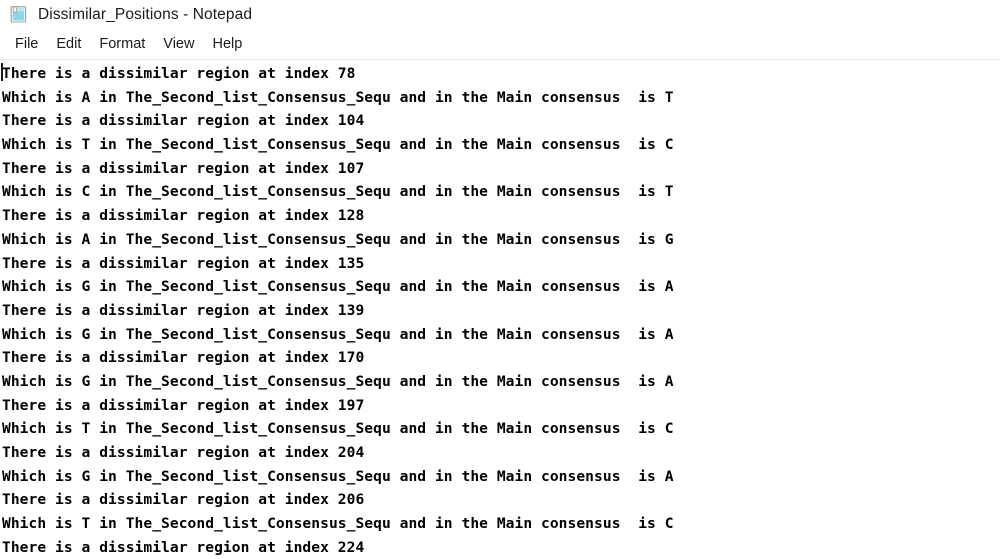 The image size is (1000, 559). Describe the element at coordinates (178, 44) in the screenshot. I see `menu-item-view: View` at that location.